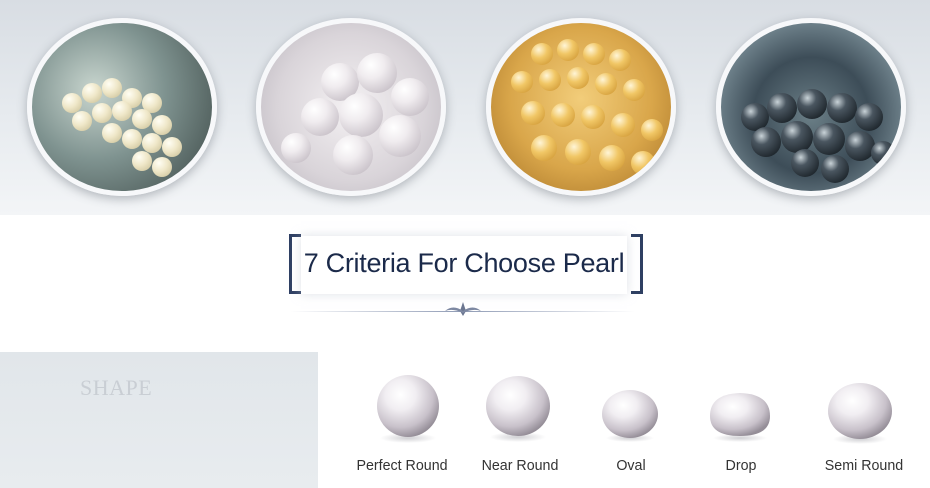  Describe the element at coordinates (463, 309) in the screenshot. I see `ornament-icon` at that location.